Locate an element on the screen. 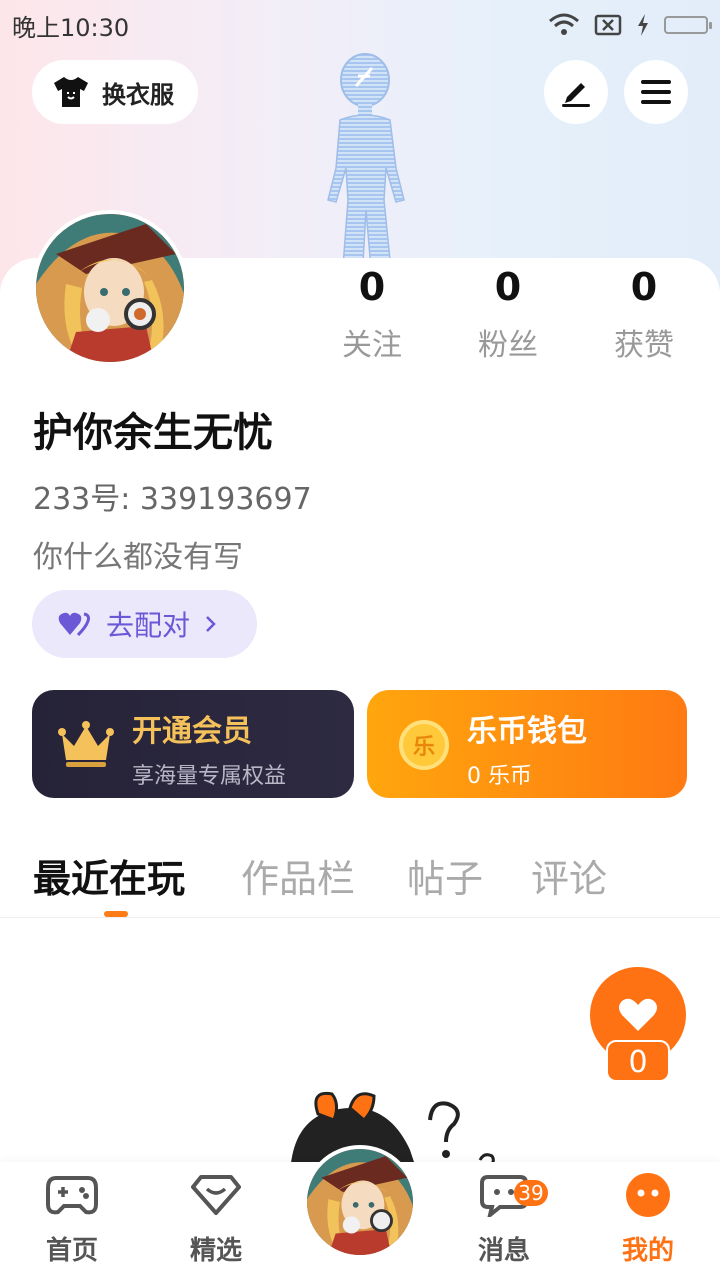 This screenshot has width=720, height=1280. wallet-balance: 0 乐币 is located at coordinates (499, 776).